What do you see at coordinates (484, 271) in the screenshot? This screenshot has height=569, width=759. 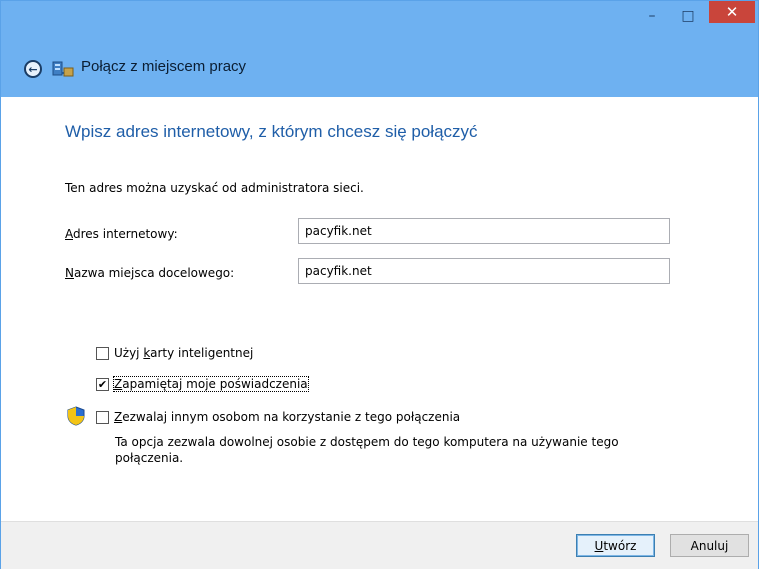 I see `destination-name-input` at bounding box center [484, 271].